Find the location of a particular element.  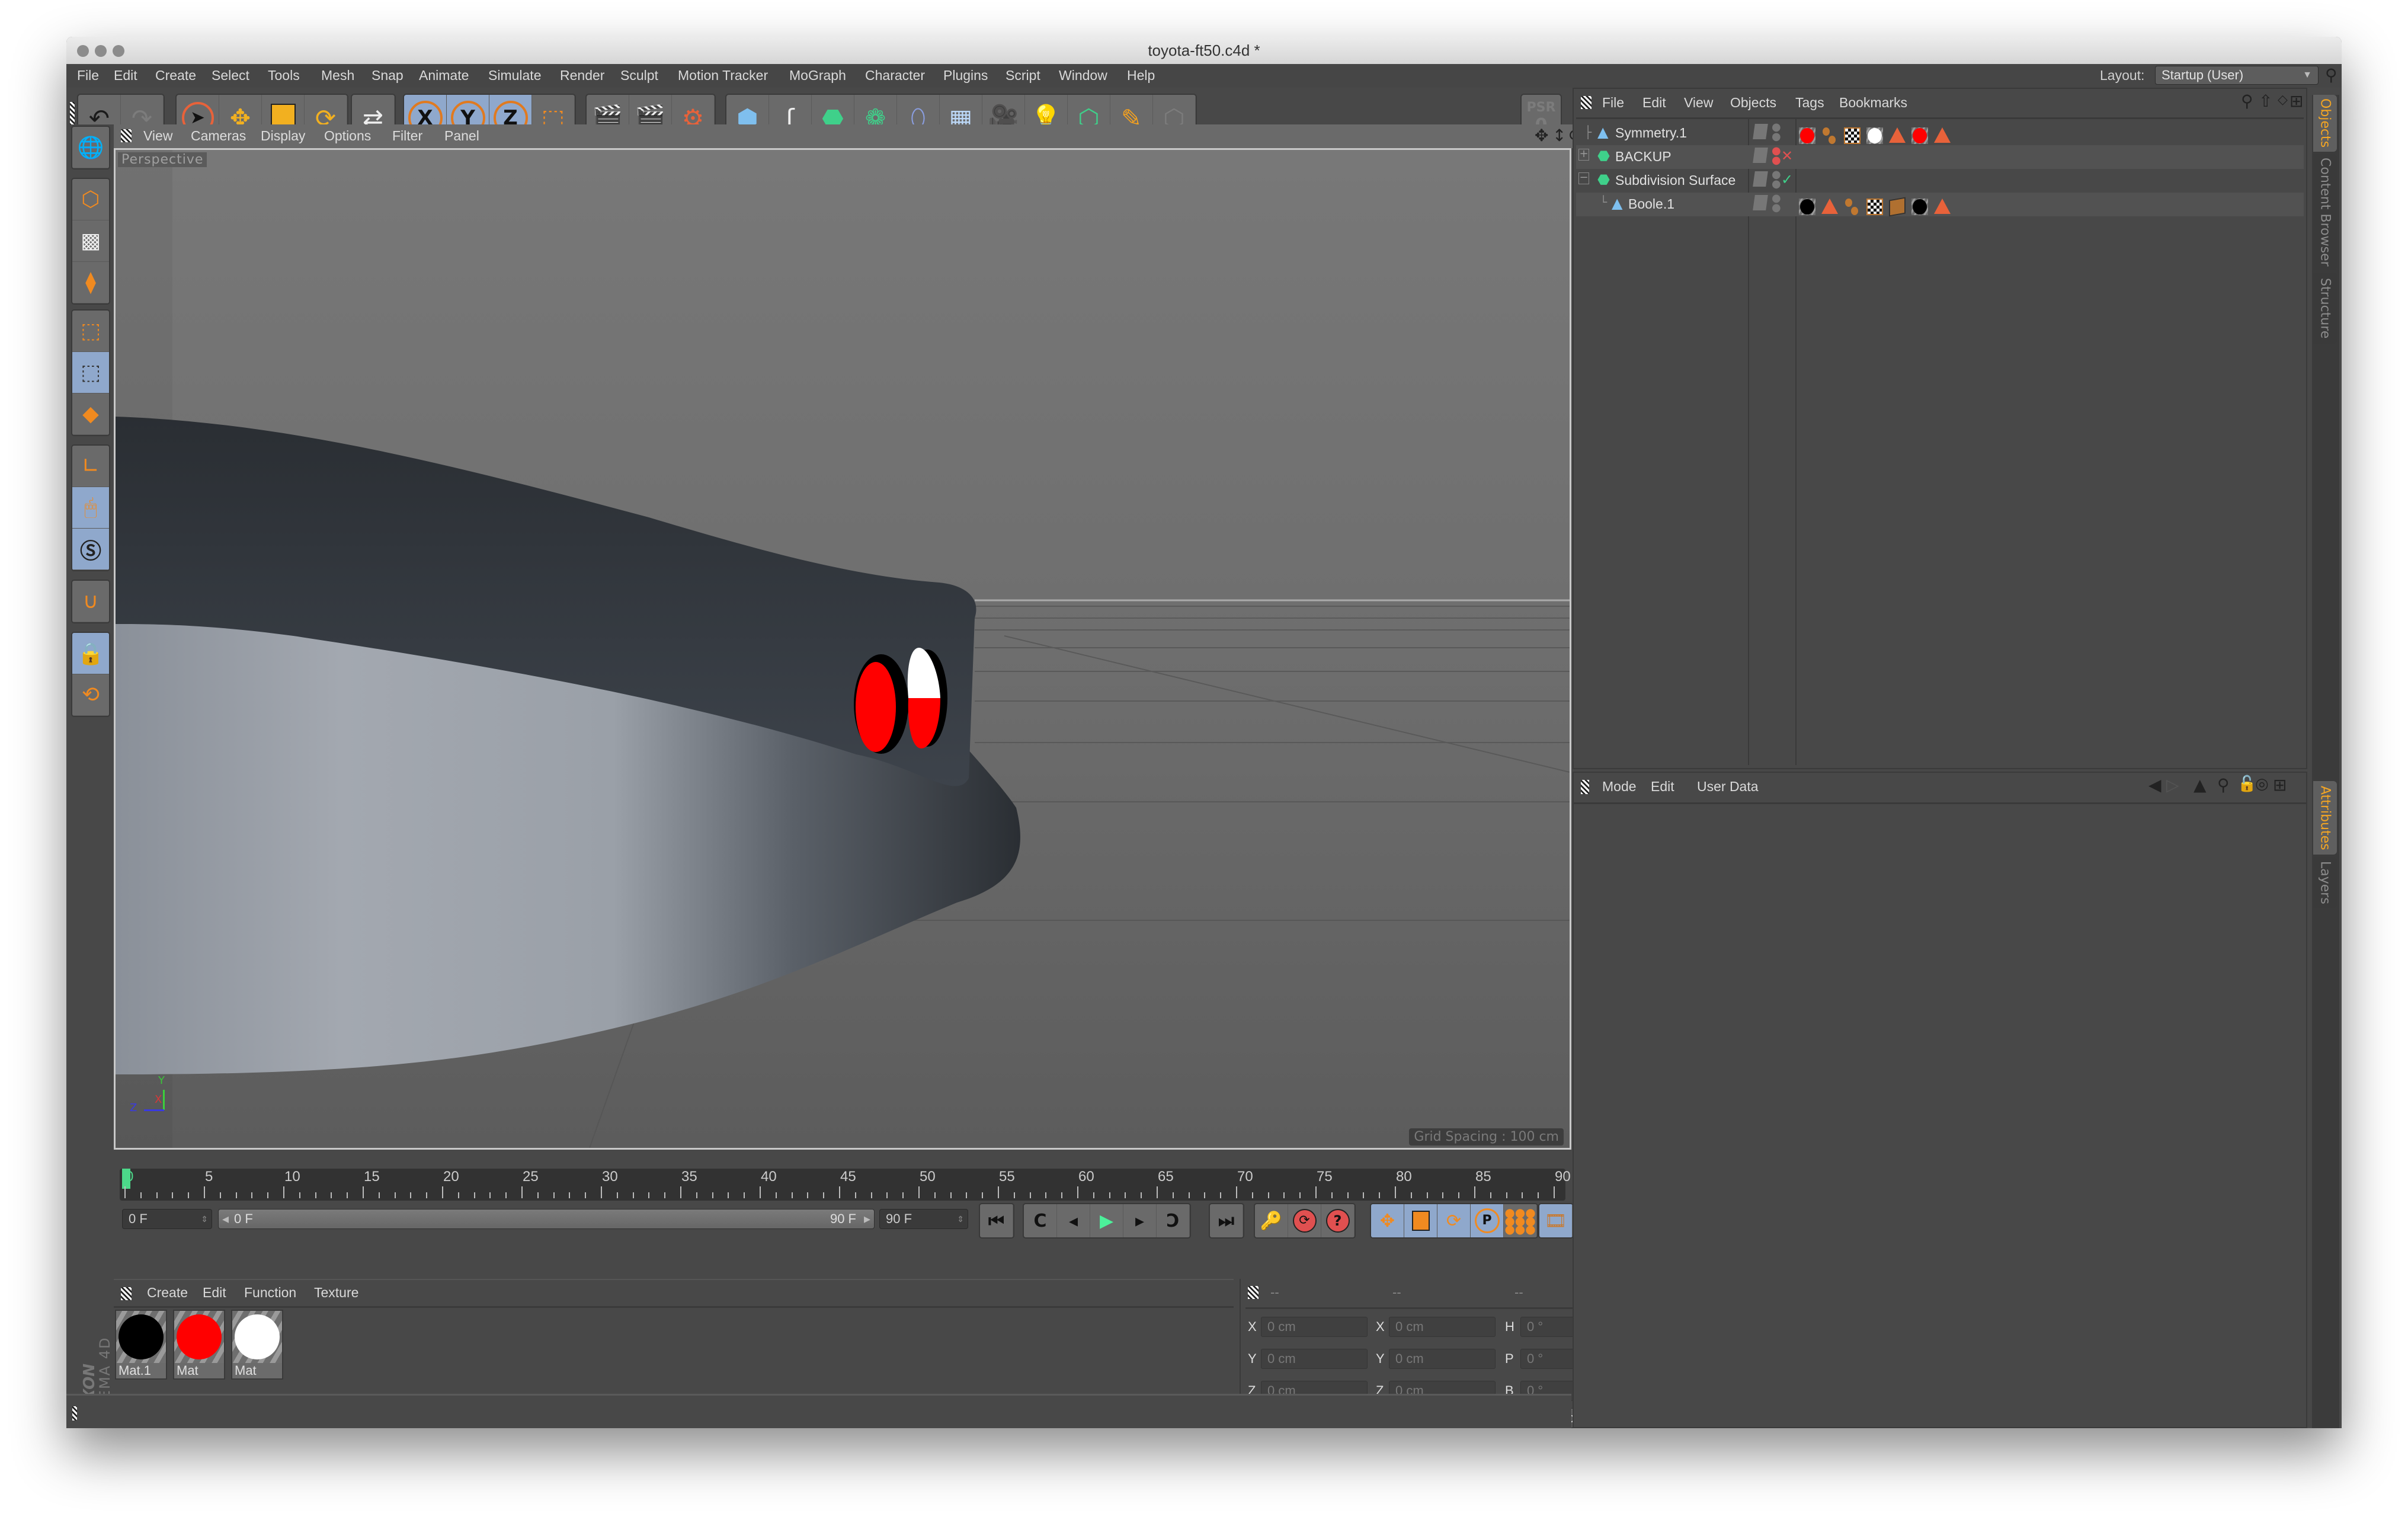

viewport-menu-cameras: Cameras is located at coordinates (218, 136).